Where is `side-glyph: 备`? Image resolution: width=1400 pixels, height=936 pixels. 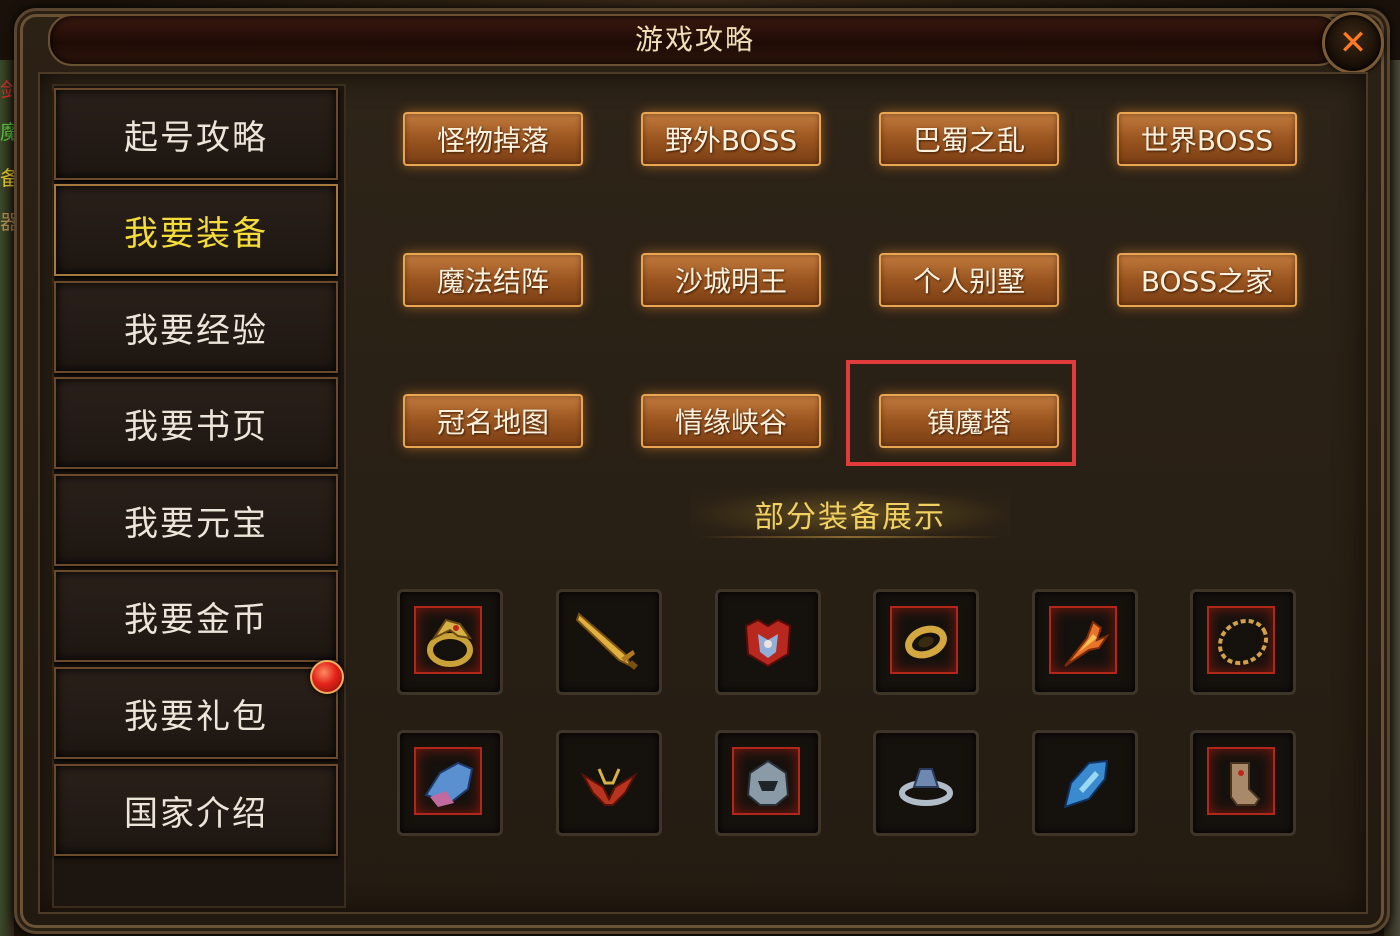
side-glyph: 备 is located at coordinates (7, 178).